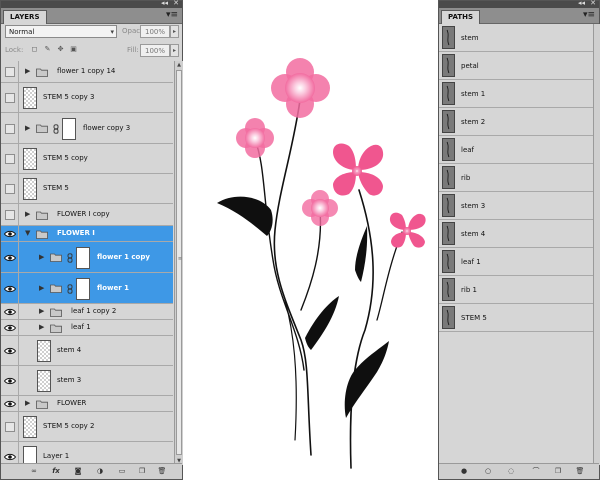 Image resolution: width=600 pixels, height=480 pixels. Describe the element at coordinates (100, 471) in the screenshot. I see `adjustment-icon: ◑` at that location.